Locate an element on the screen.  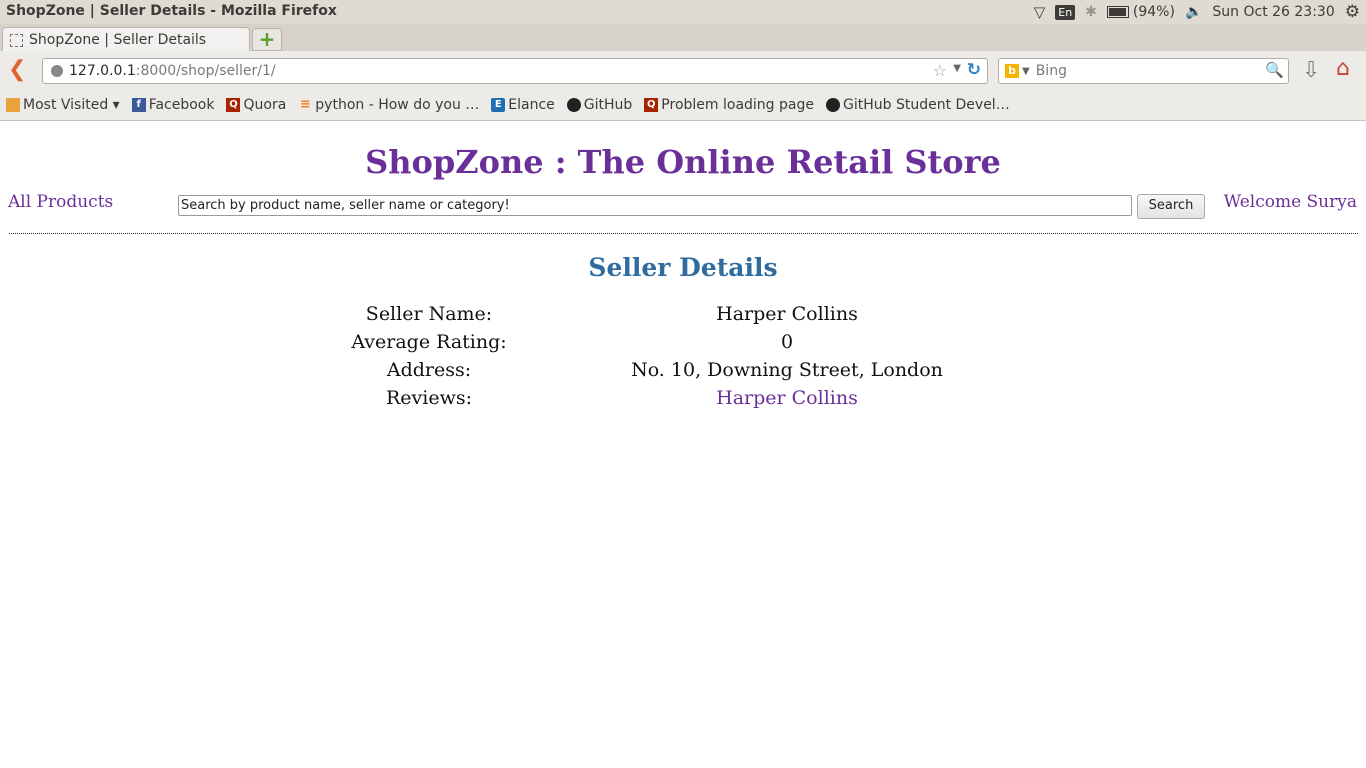
url-host: 127.0.0.1 is located at coordinates (102, 71).